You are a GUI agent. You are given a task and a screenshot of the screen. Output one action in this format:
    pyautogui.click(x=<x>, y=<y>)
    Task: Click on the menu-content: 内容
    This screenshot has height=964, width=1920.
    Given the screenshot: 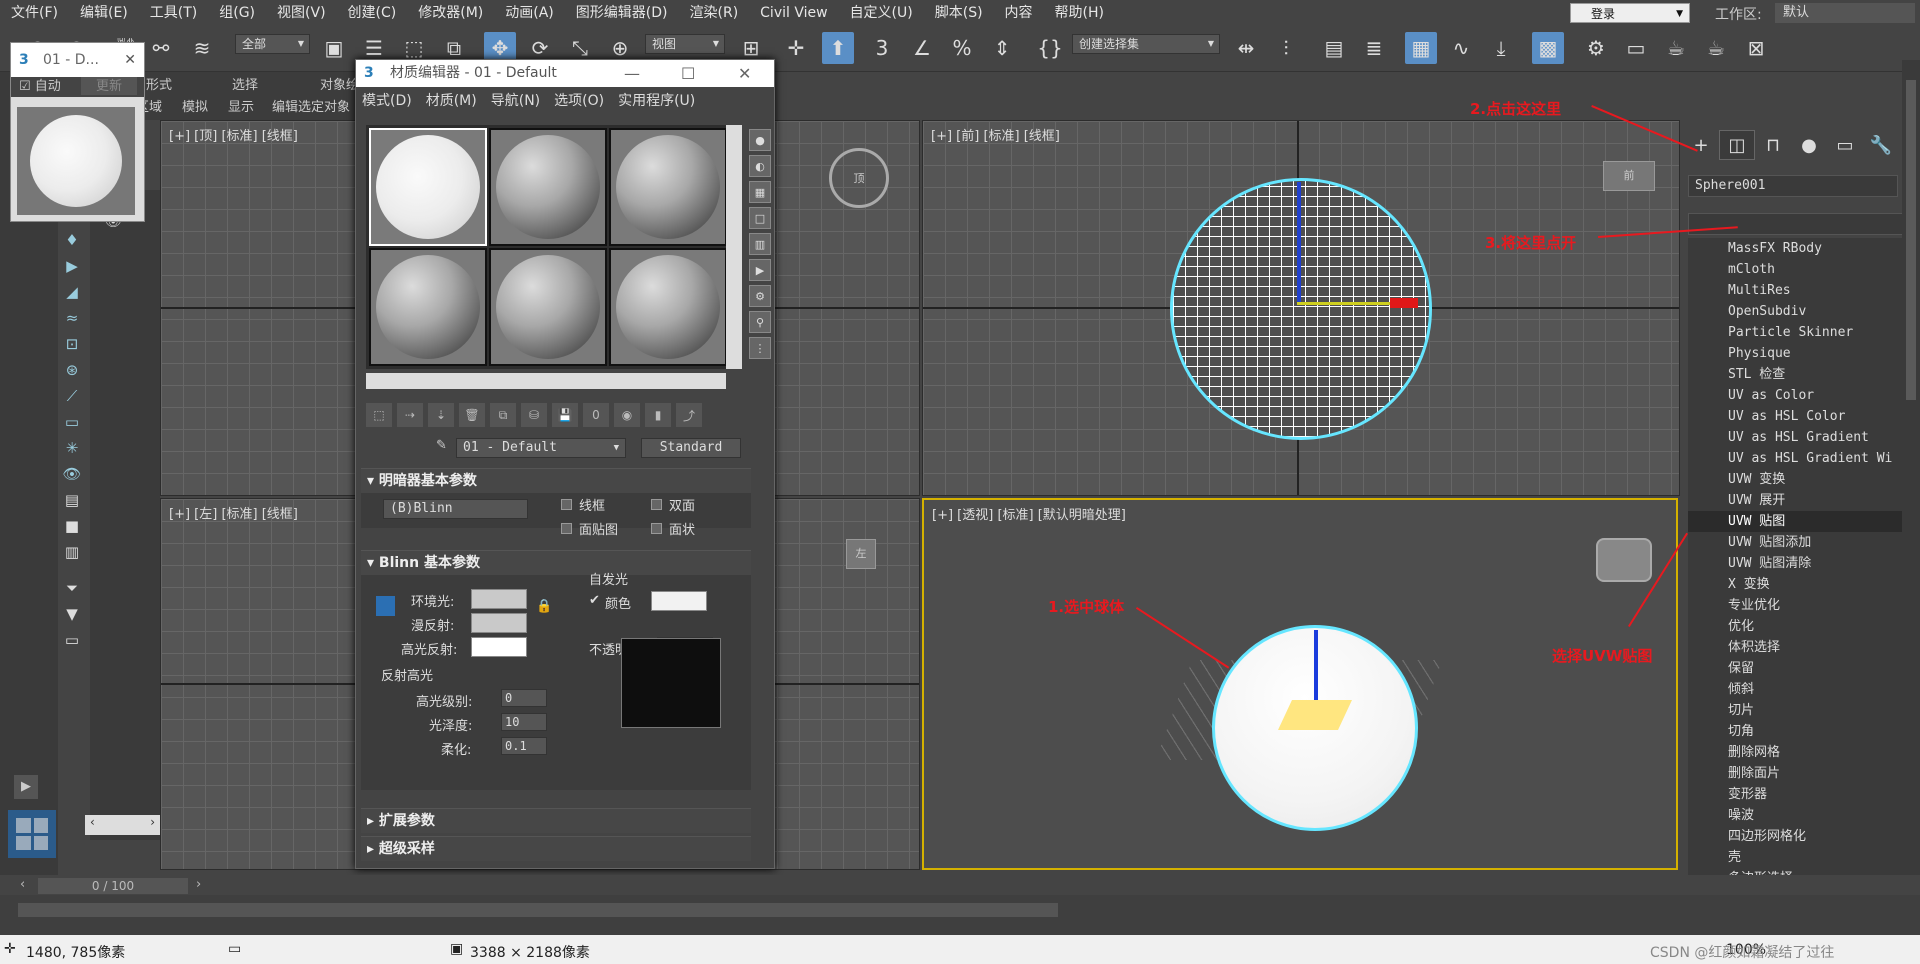 What is the action you would take?
    pyautogui.click(x=1019, y=13)
    